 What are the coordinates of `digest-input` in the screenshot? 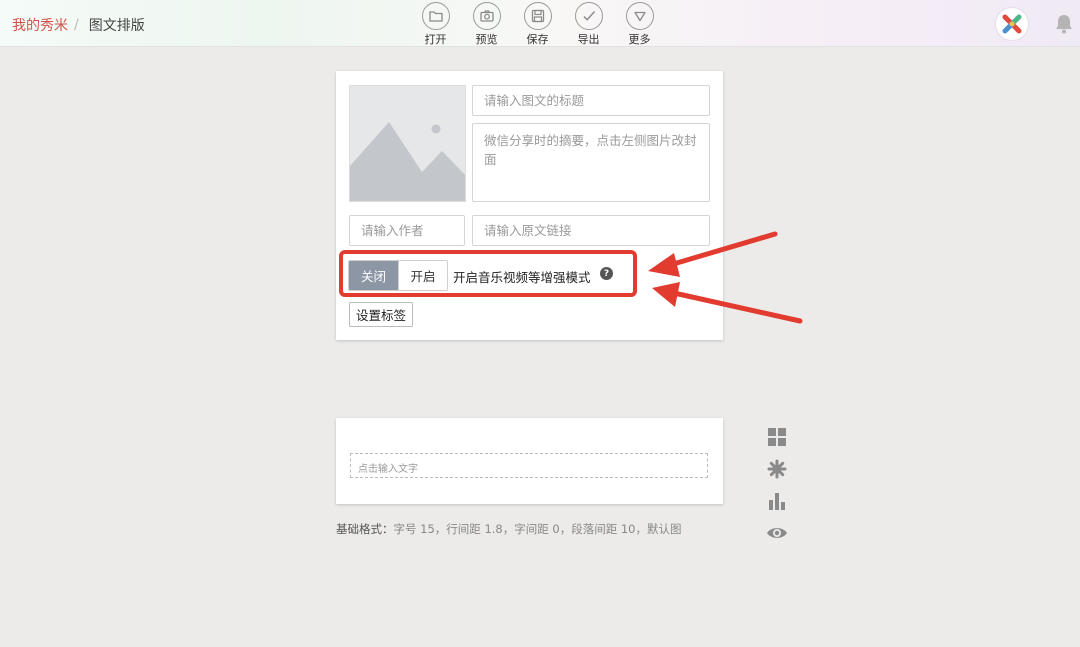 It's located at (591, 162).